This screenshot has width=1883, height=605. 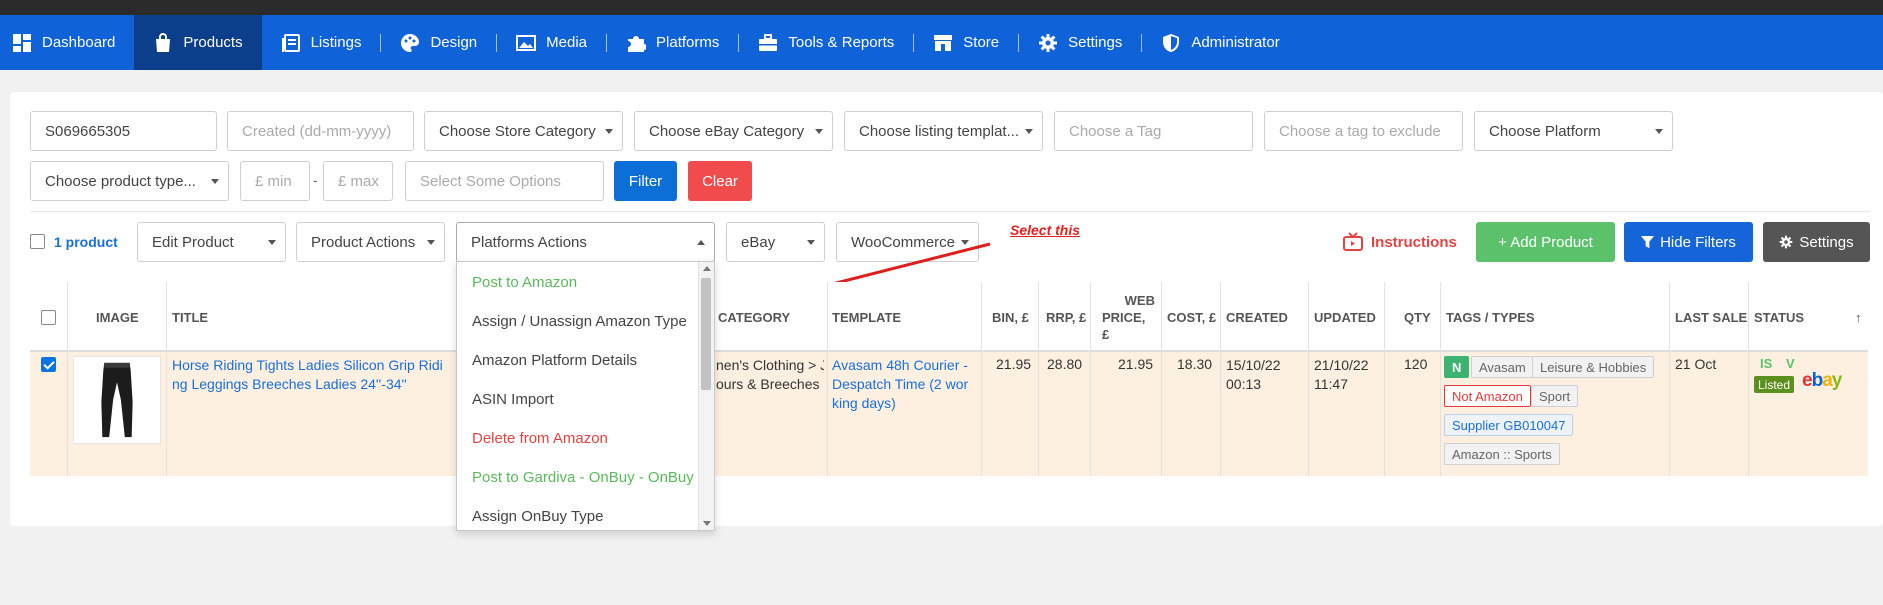 I want to click on col-category: CATEGORY, so click(x=754, y=317).